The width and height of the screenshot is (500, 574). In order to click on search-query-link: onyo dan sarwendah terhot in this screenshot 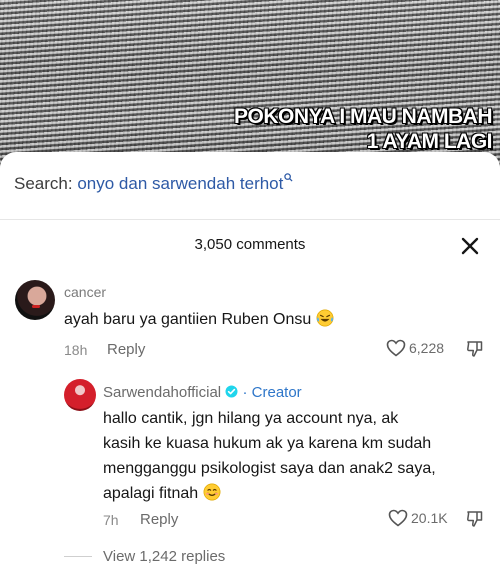, I will do `click(180, 183)`.